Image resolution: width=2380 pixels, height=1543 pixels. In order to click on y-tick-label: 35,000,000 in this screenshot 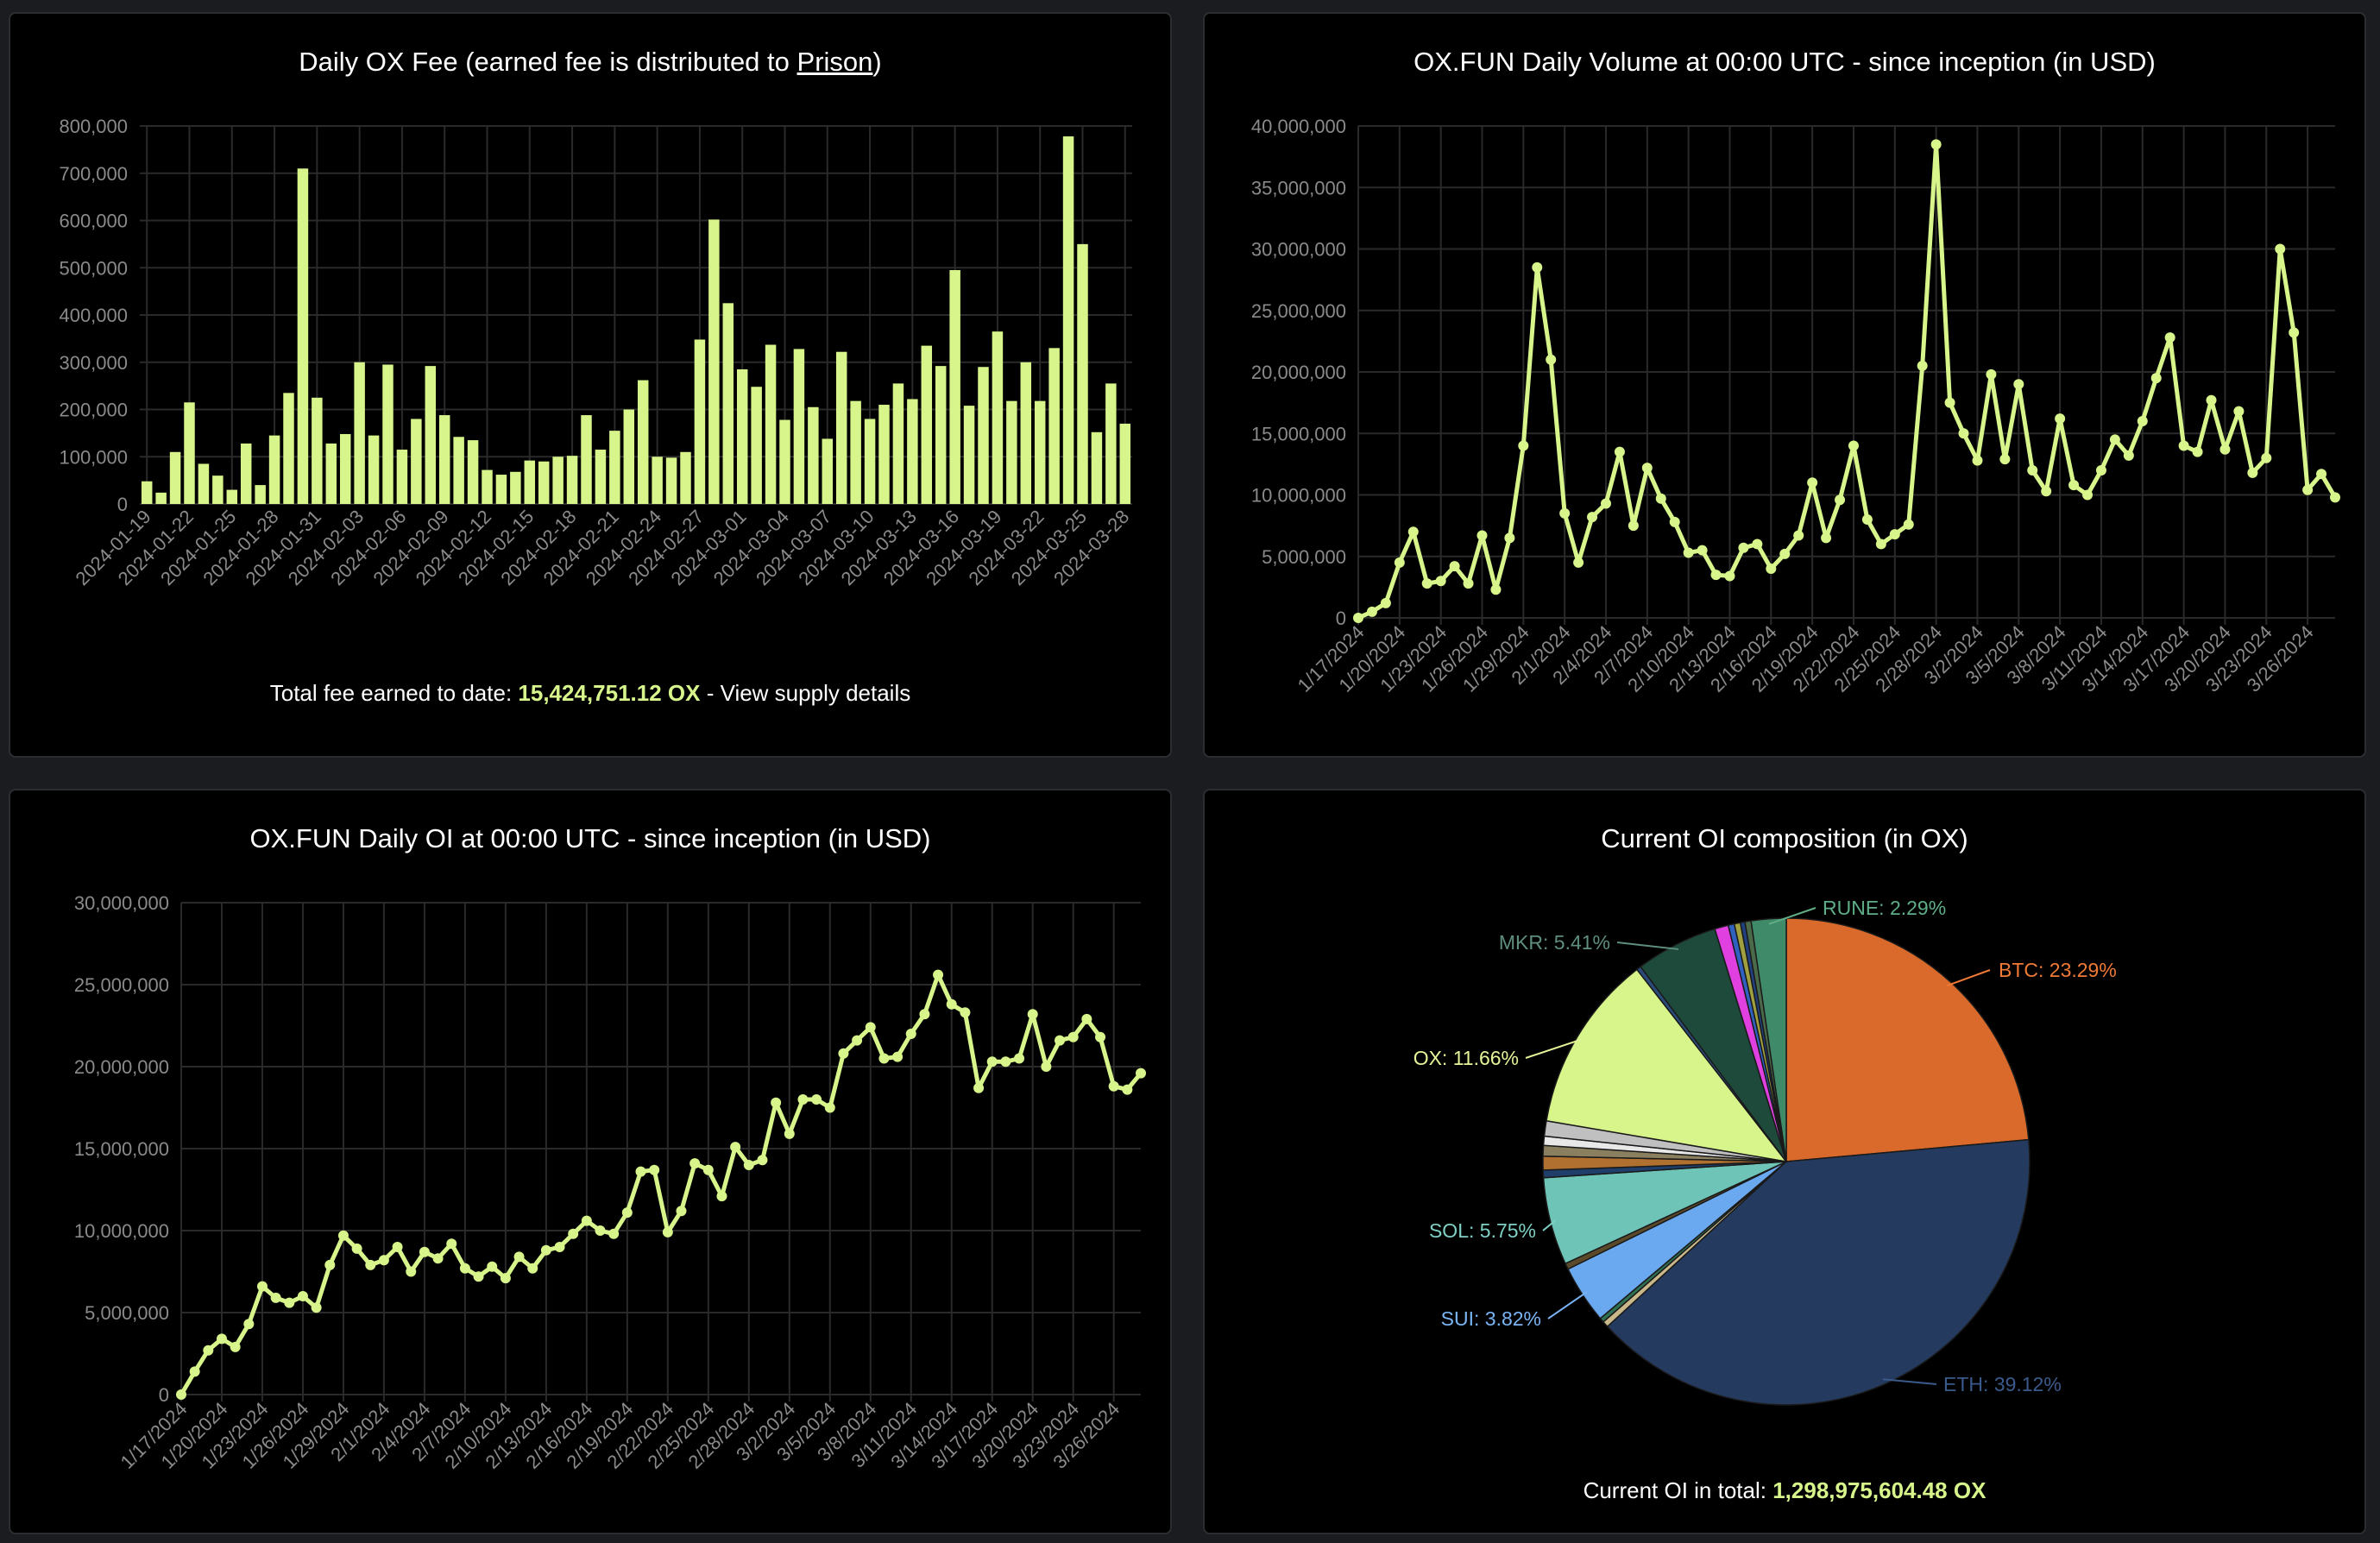, I will do `click(1299, 187)`.